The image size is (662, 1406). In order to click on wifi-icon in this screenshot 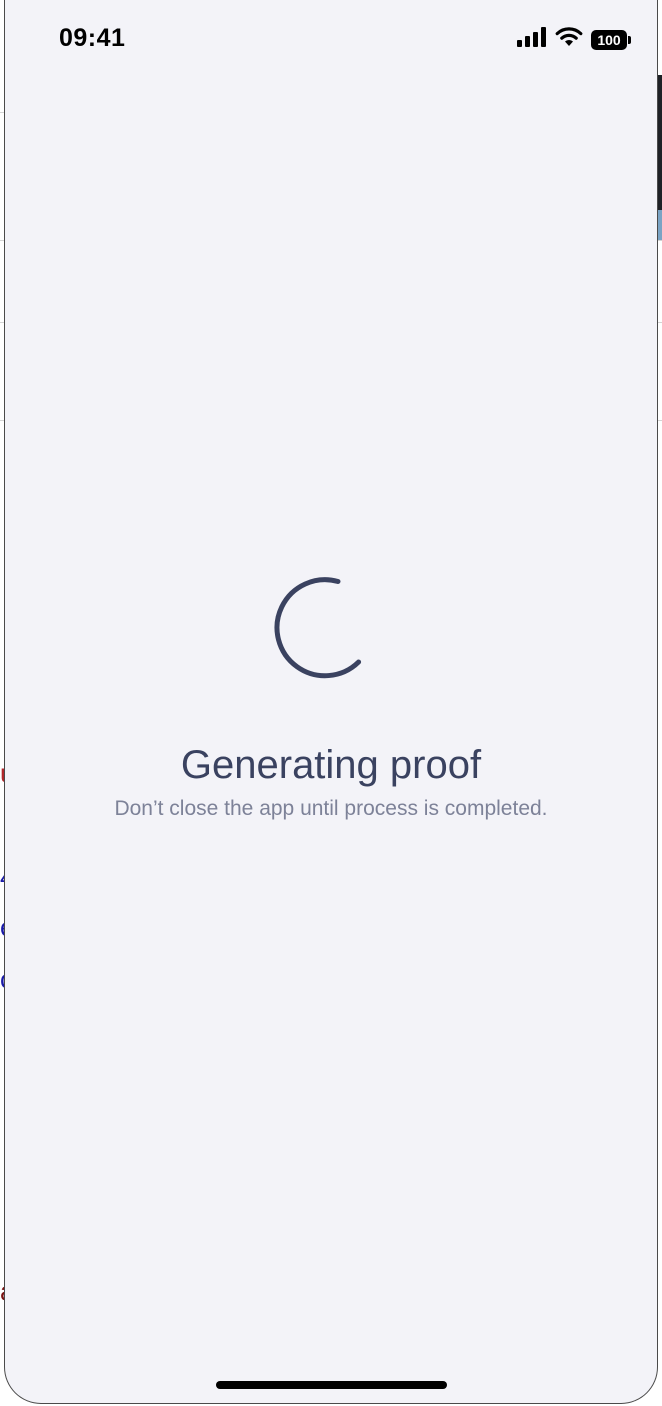, I will do `click(569, 39)`.